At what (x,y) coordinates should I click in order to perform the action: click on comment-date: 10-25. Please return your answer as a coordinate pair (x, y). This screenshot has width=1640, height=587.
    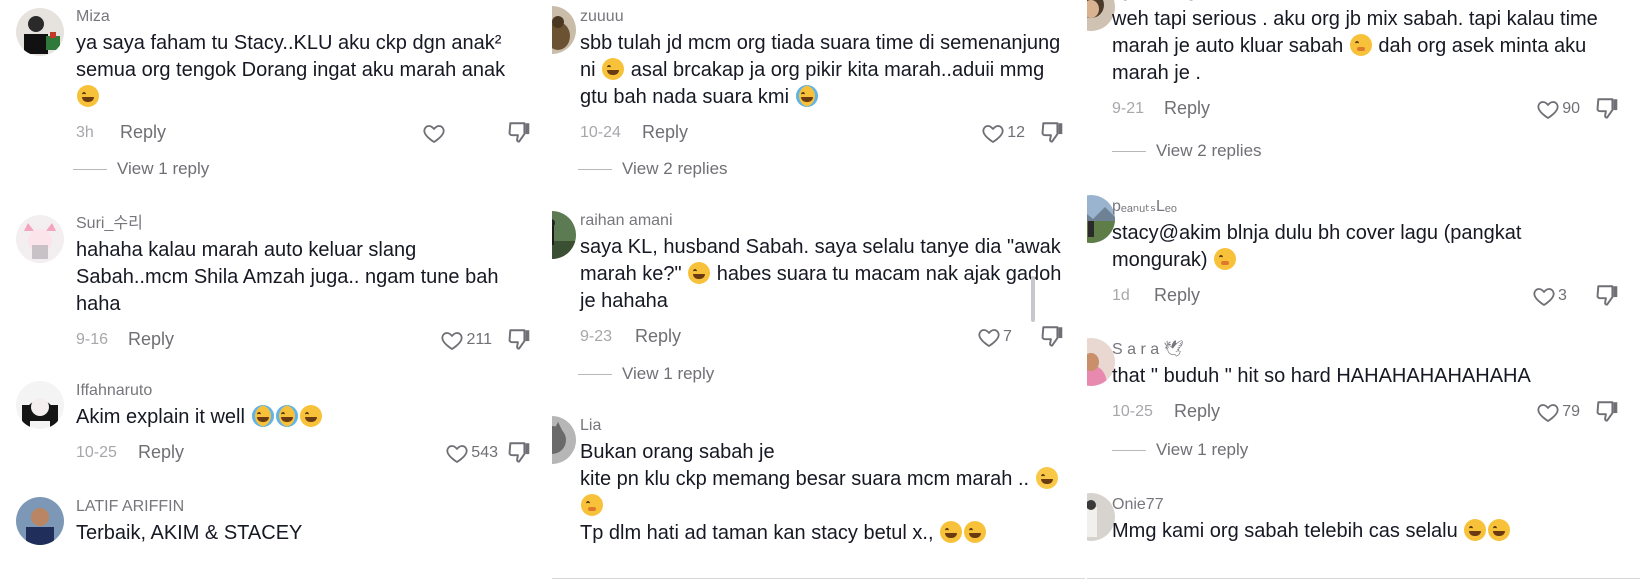
    Looking at the image, I should click on (96, 452).